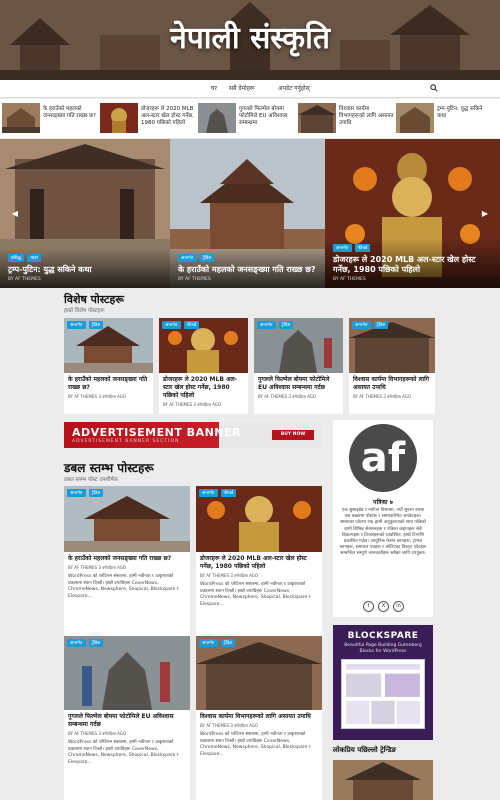 The height and width of the screenshot is (800, 500). What do you see at coordinates (383, 694) in the screenshot?
I see `blockspare-screenshot` at bounding box center [383, 694].